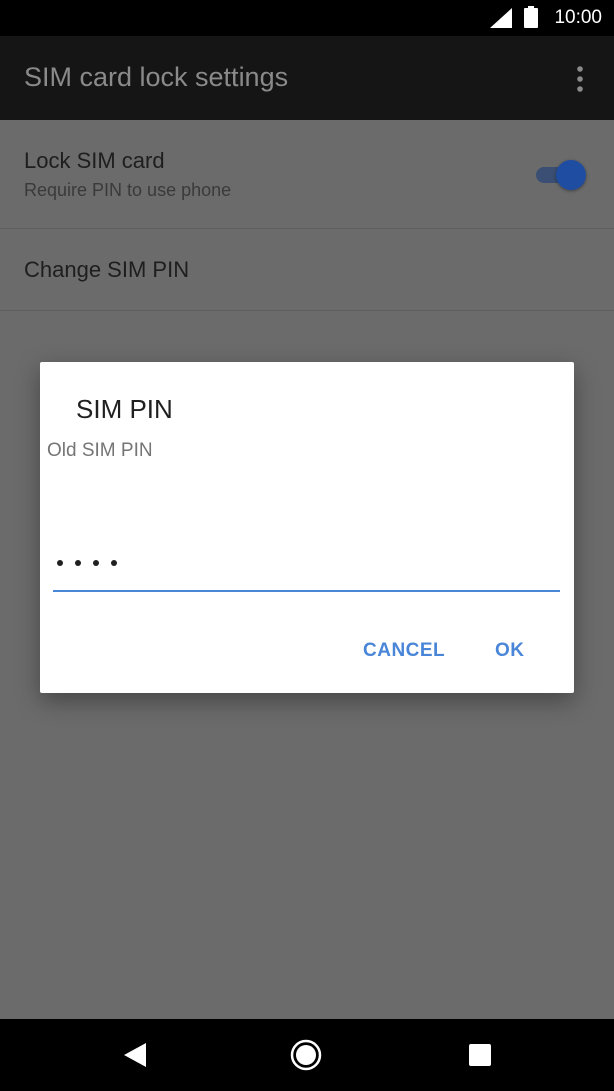 This screenshot has width=614, height=1091. I want to click on back-triangle-icon, so click(135, 1055).